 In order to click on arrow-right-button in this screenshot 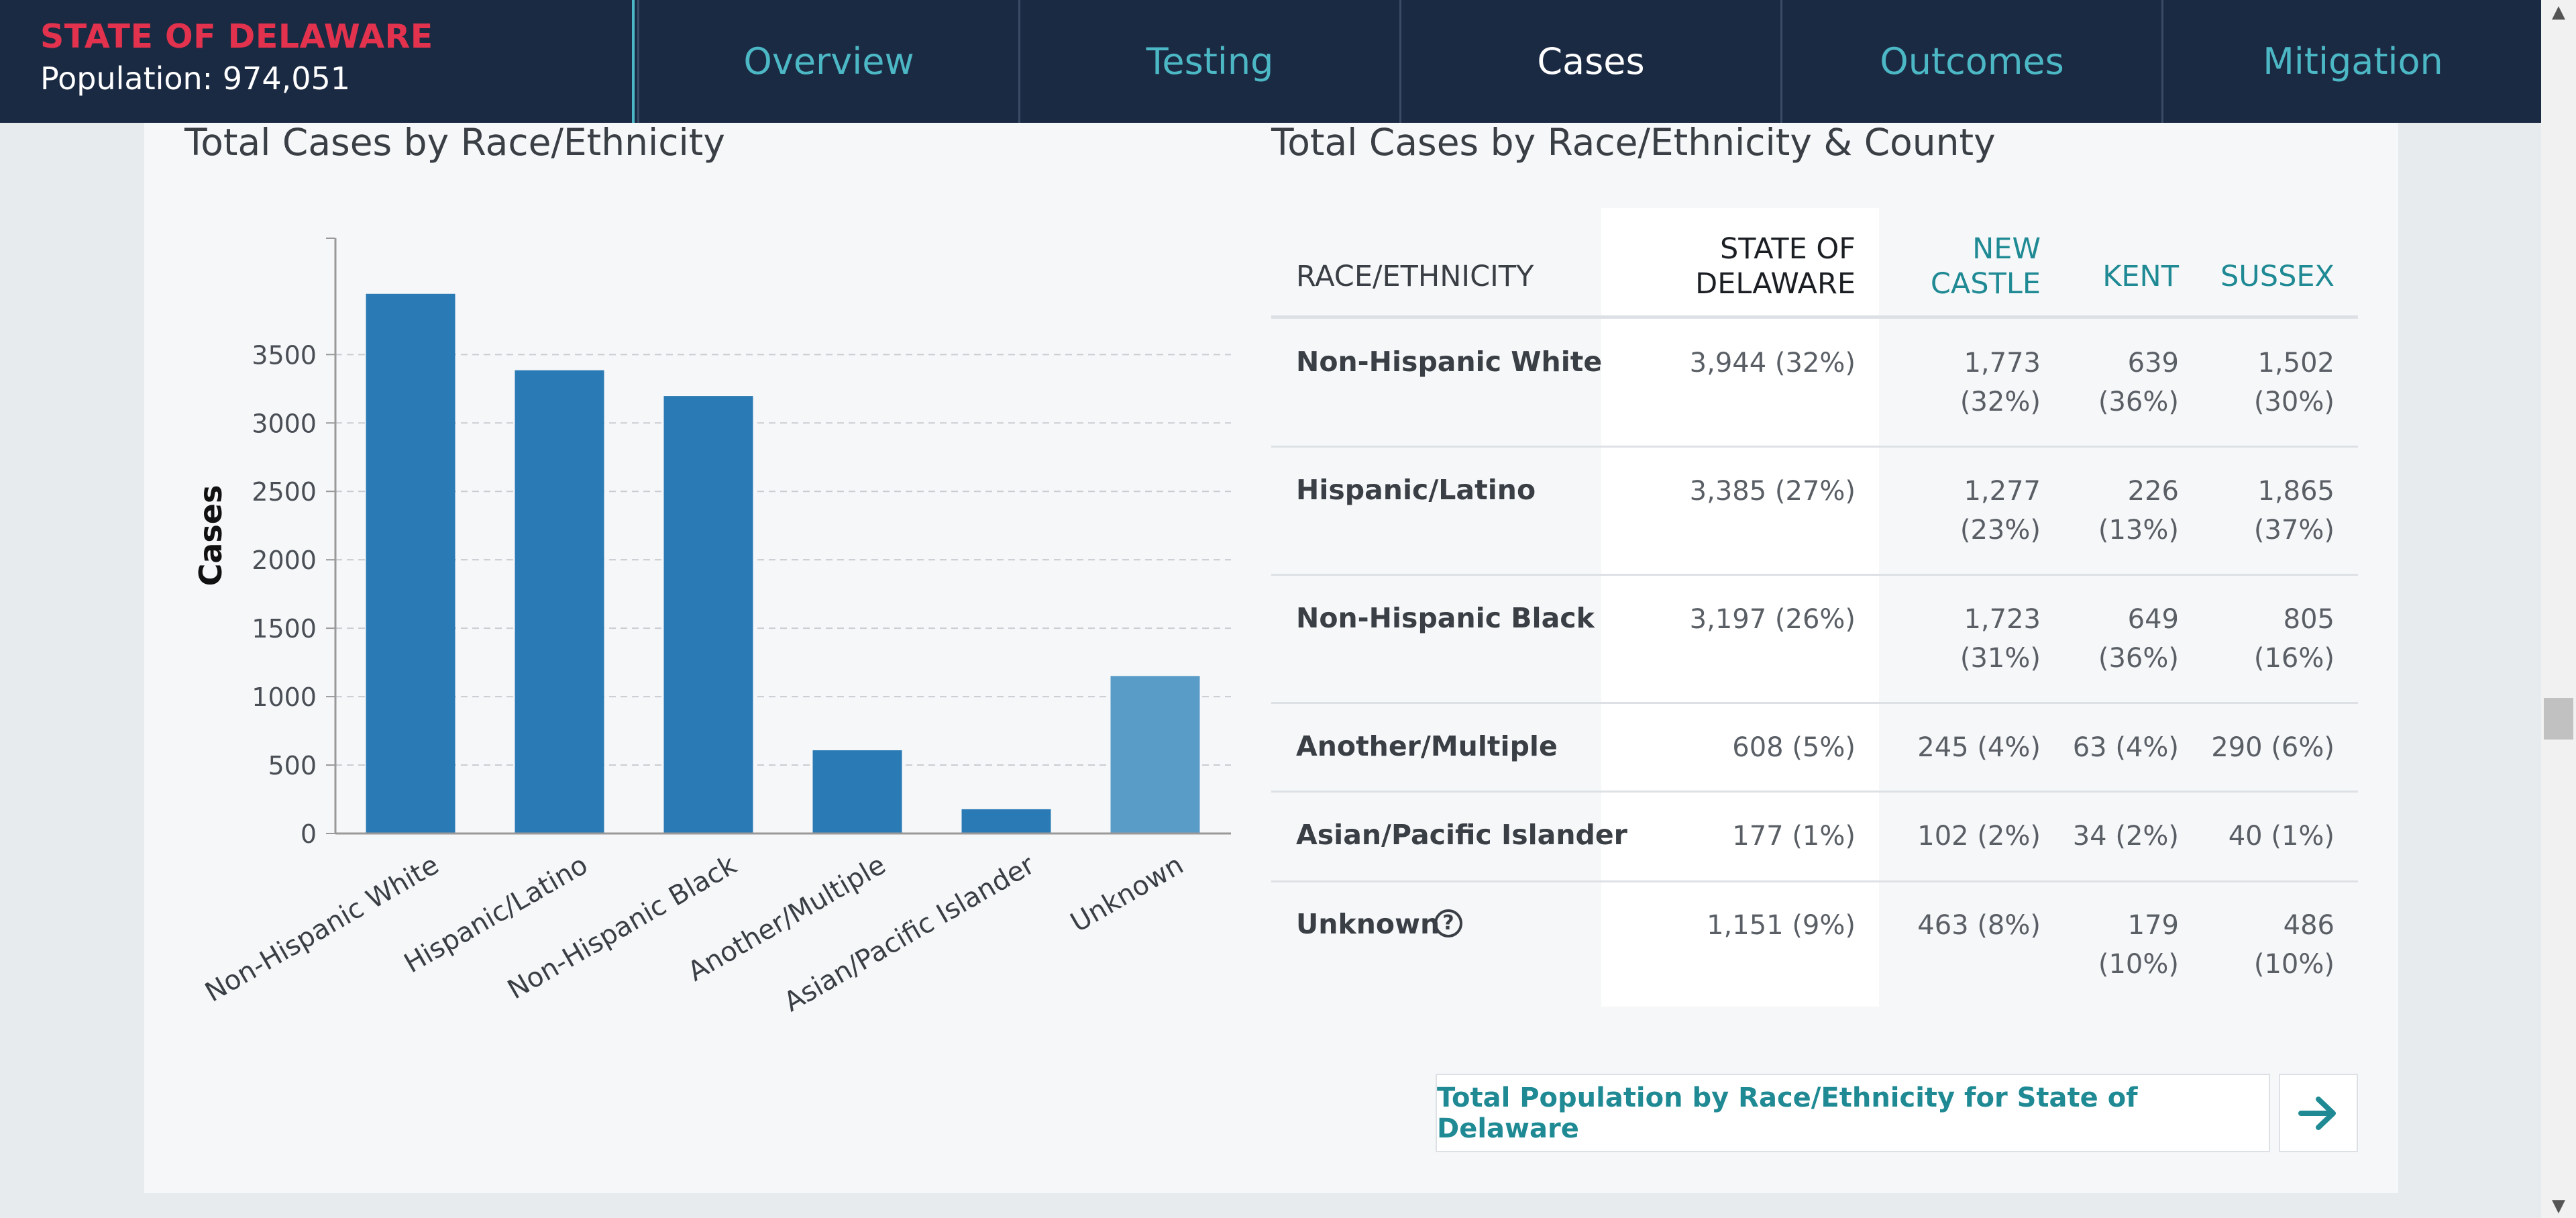, I will do `click(2318, 1113)`.